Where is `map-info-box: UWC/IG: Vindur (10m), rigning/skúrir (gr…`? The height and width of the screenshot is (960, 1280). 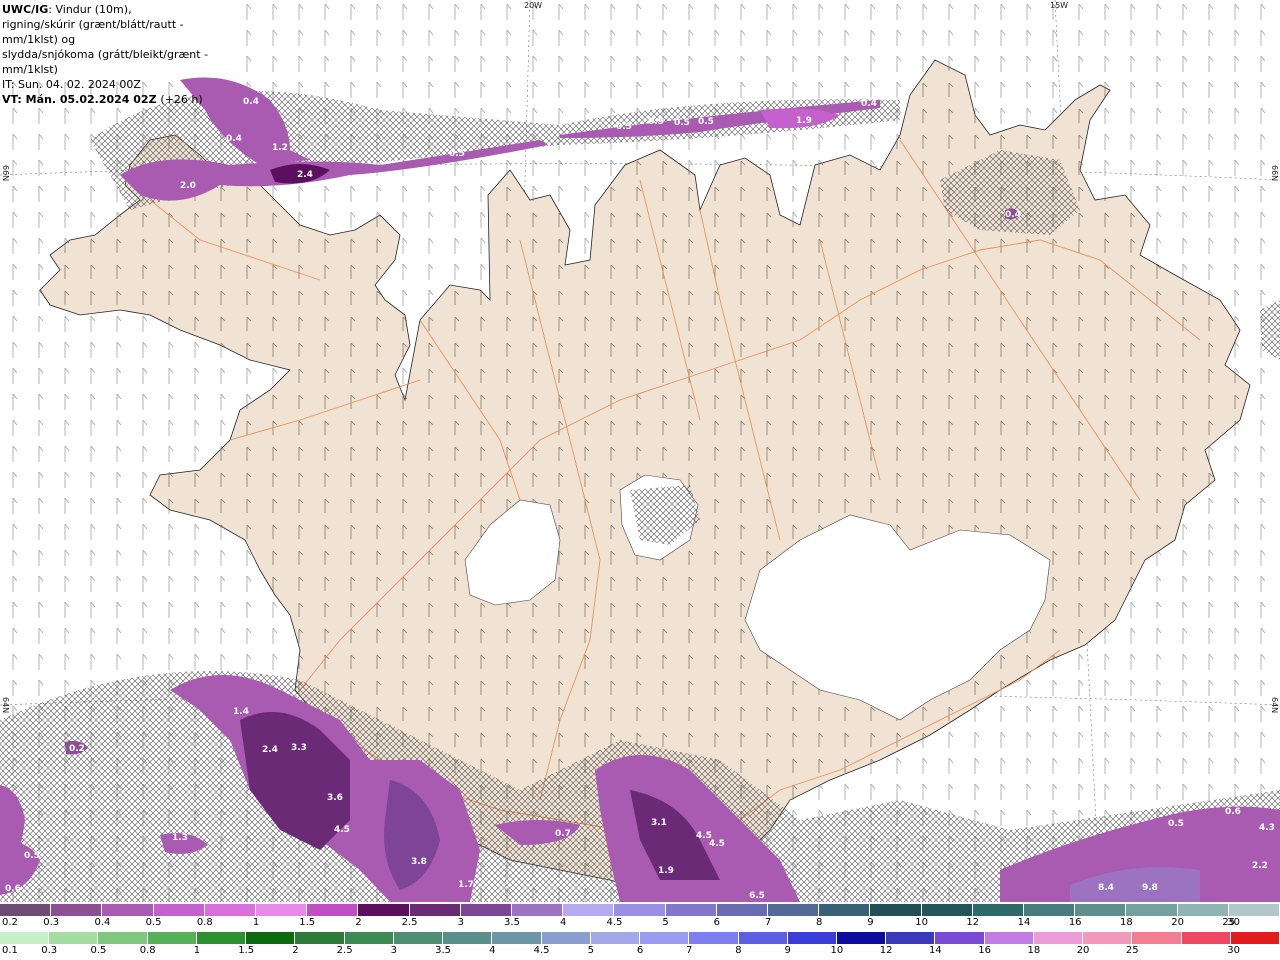
map-info-box: UWC/IG: Vindur (10m), rigning/skúrir (gr… is located at coordinates (119, 53).